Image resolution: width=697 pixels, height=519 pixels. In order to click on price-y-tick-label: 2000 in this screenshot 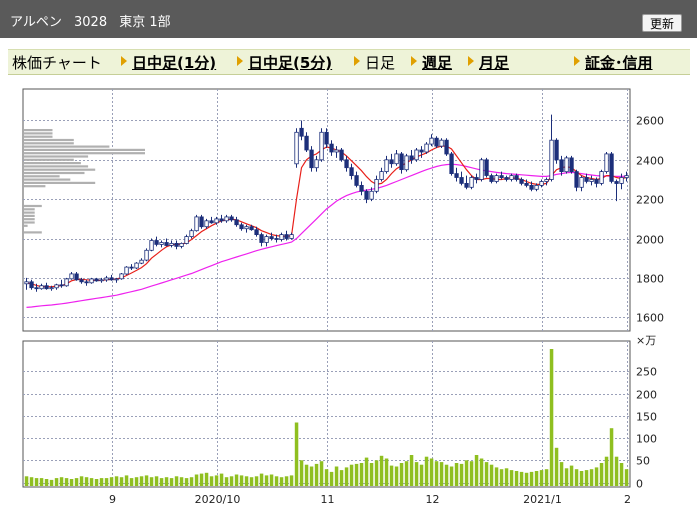, I will do `click(650, 240)`.